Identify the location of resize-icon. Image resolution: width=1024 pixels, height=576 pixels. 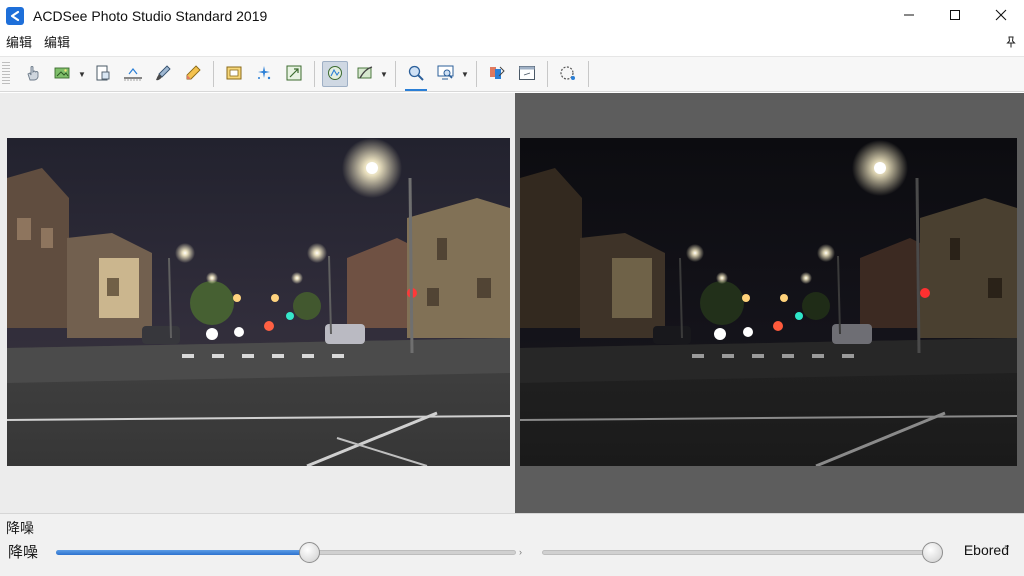
(294, 74).